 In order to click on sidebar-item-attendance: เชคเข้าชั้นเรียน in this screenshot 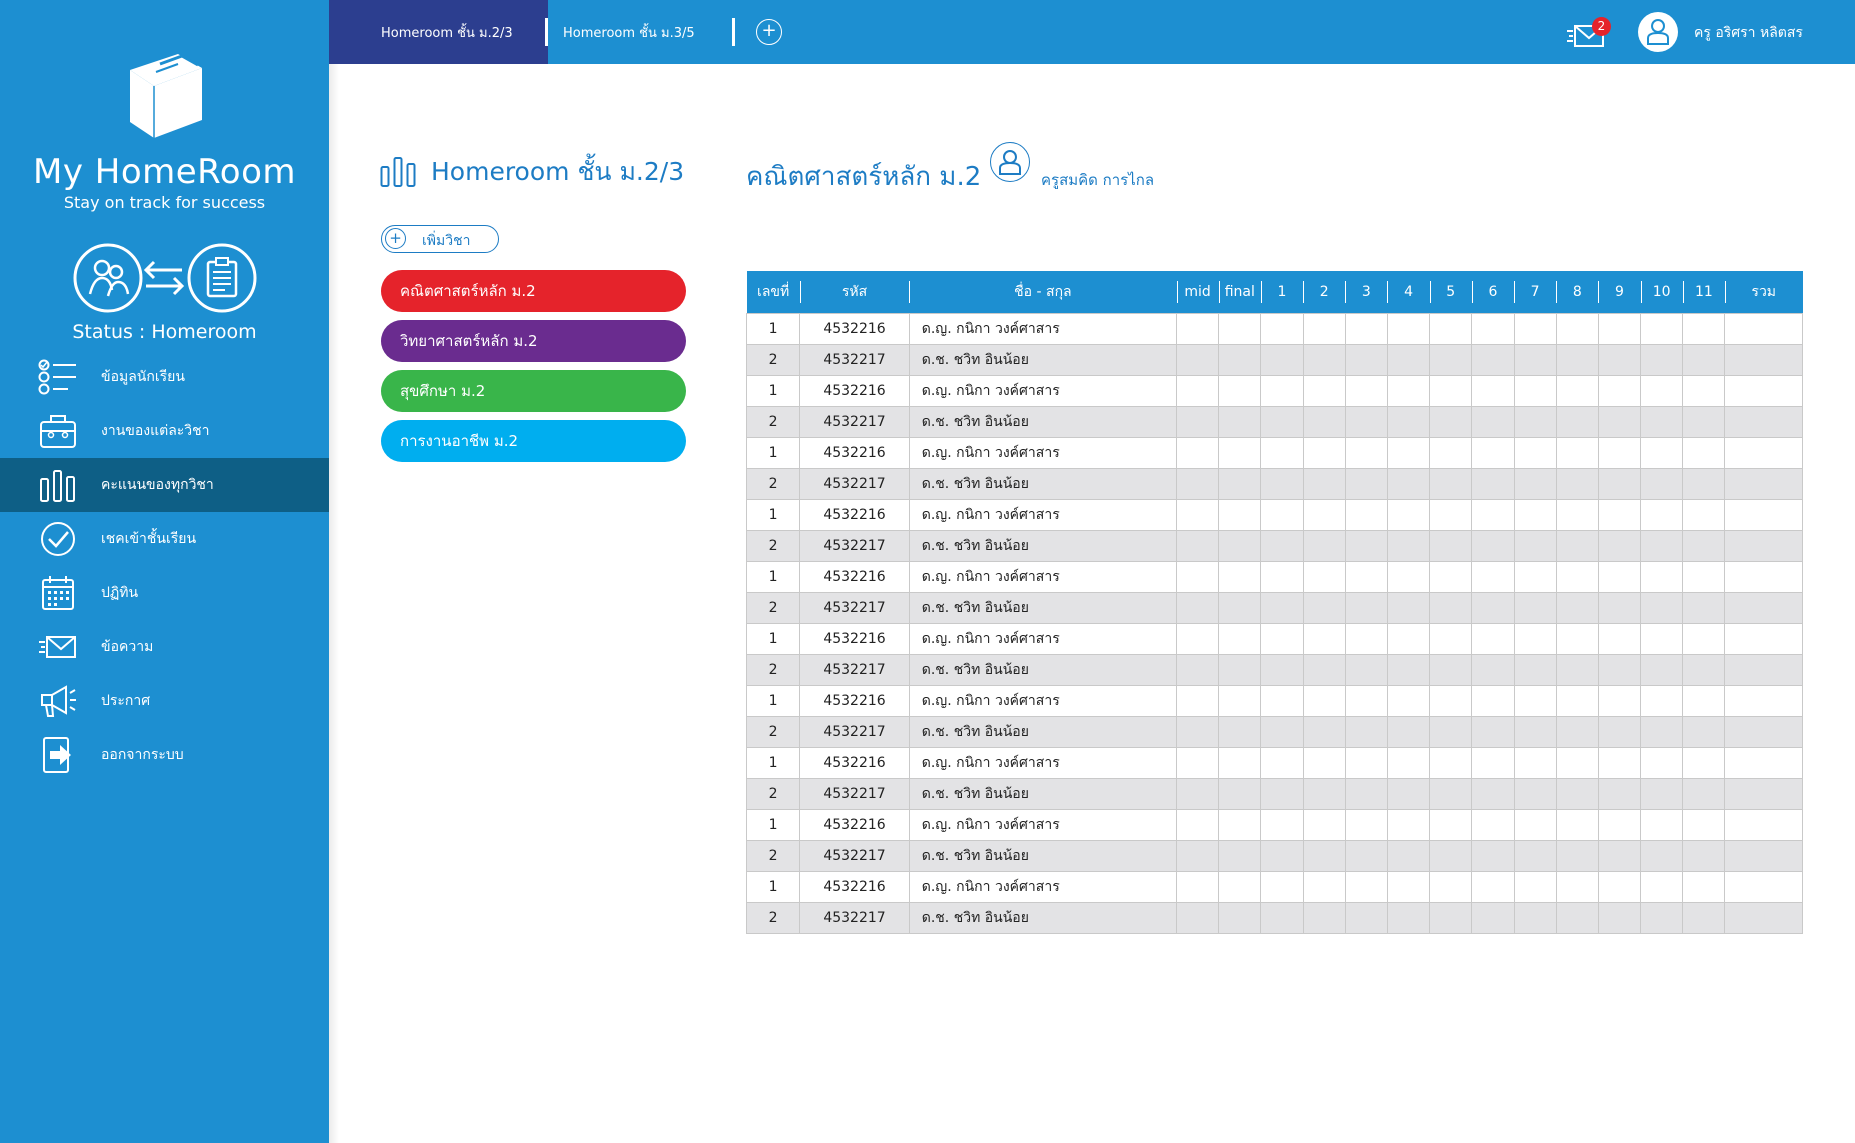, I will do `click(164, 539)`.